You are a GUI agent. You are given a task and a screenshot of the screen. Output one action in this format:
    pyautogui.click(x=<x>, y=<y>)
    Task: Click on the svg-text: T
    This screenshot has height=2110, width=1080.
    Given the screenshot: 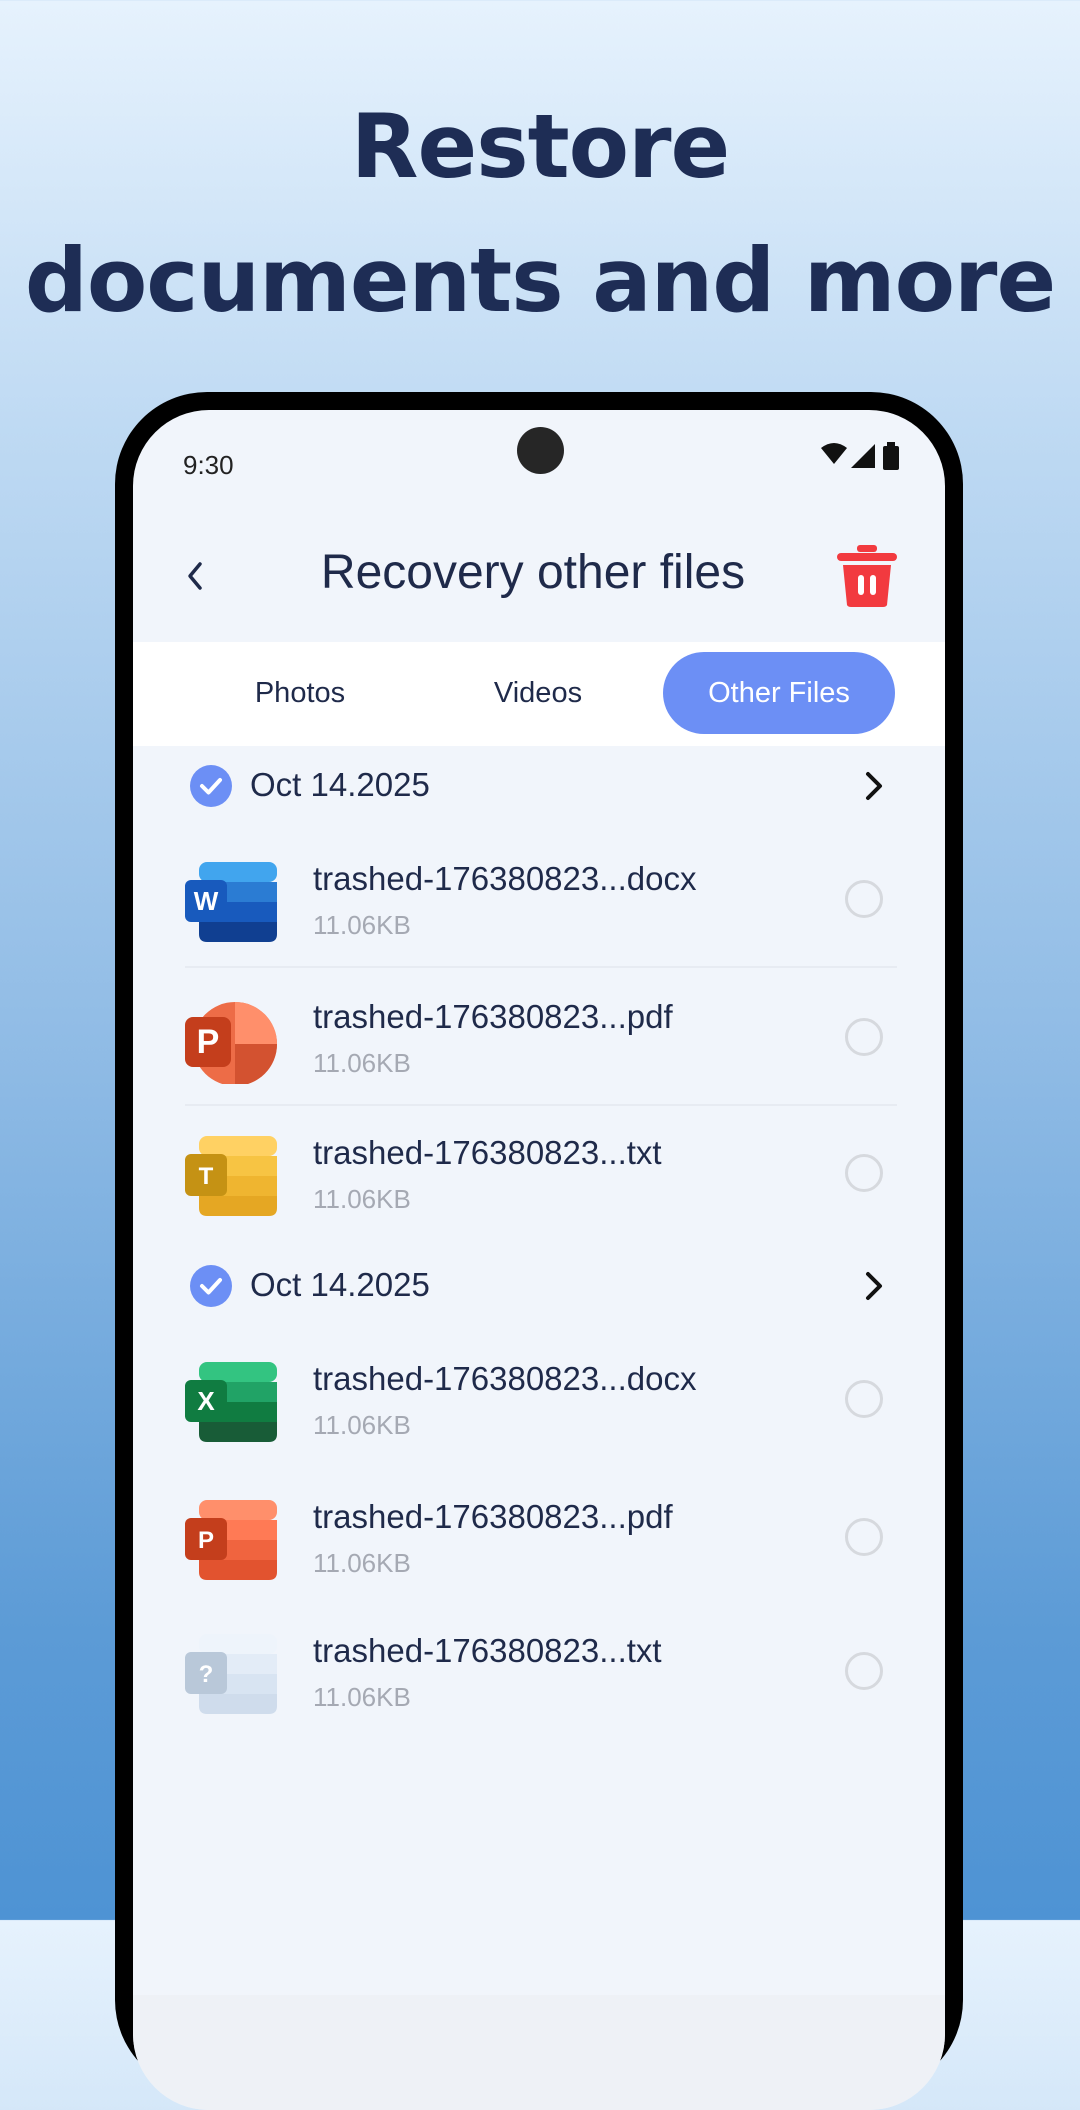 What is the action you would take?
    pyautogui.click(x=206, y=1176)
    